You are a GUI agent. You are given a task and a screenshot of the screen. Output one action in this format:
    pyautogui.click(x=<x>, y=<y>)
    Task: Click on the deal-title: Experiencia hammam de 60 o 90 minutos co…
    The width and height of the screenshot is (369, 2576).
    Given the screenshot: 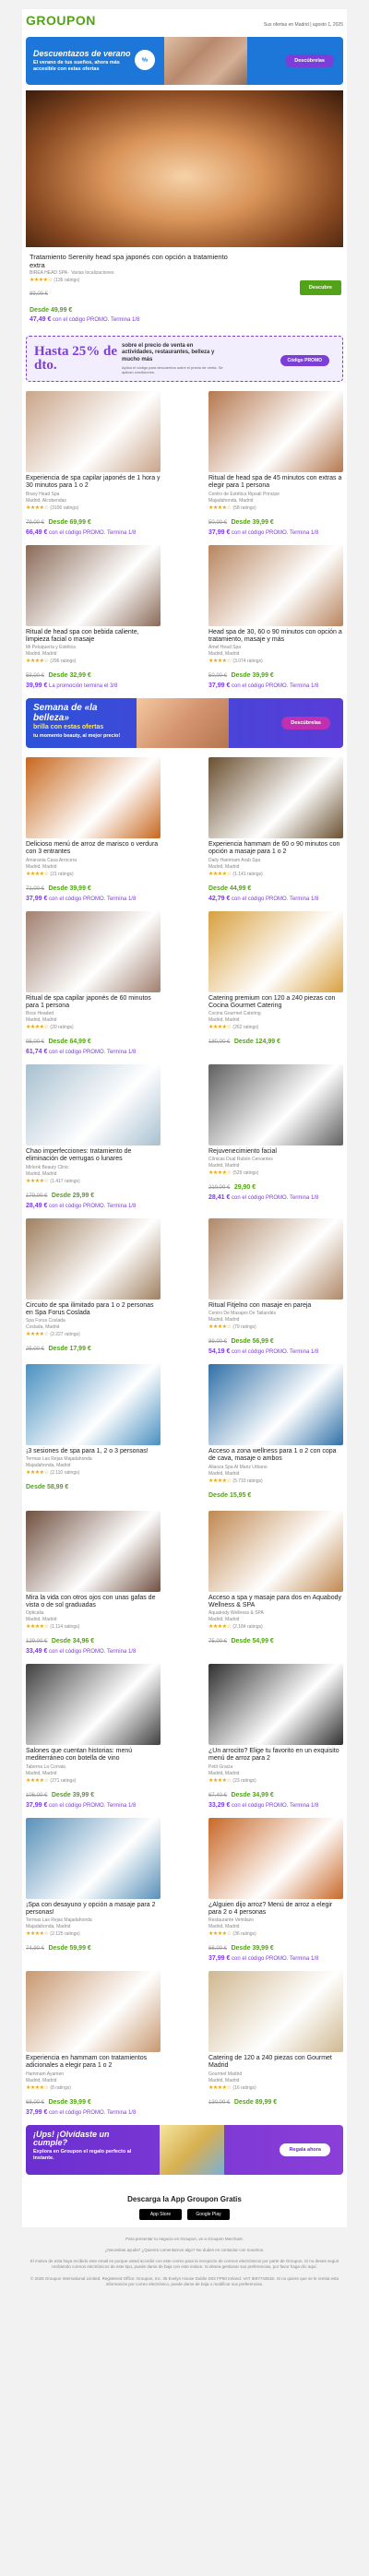 What is the action you would take?
    pyautogui.click(x=275, y=849)
    